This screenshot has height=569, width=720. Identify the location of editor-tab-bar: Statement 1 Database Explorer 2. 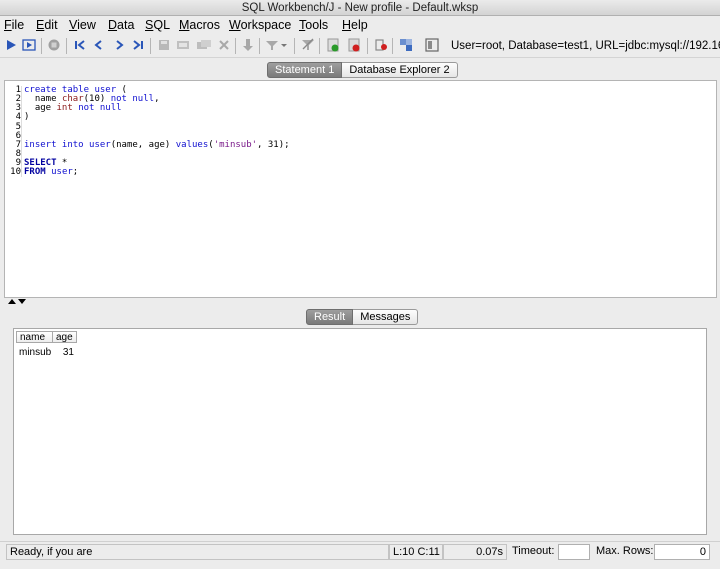
(362, 70).